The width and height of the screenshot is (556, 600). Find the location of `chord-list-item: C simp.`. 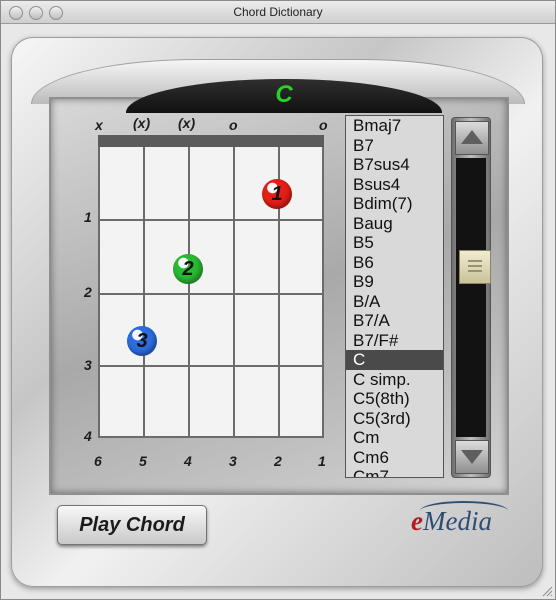

chord-list-item: C simp. is located at coordinates (394, 380).